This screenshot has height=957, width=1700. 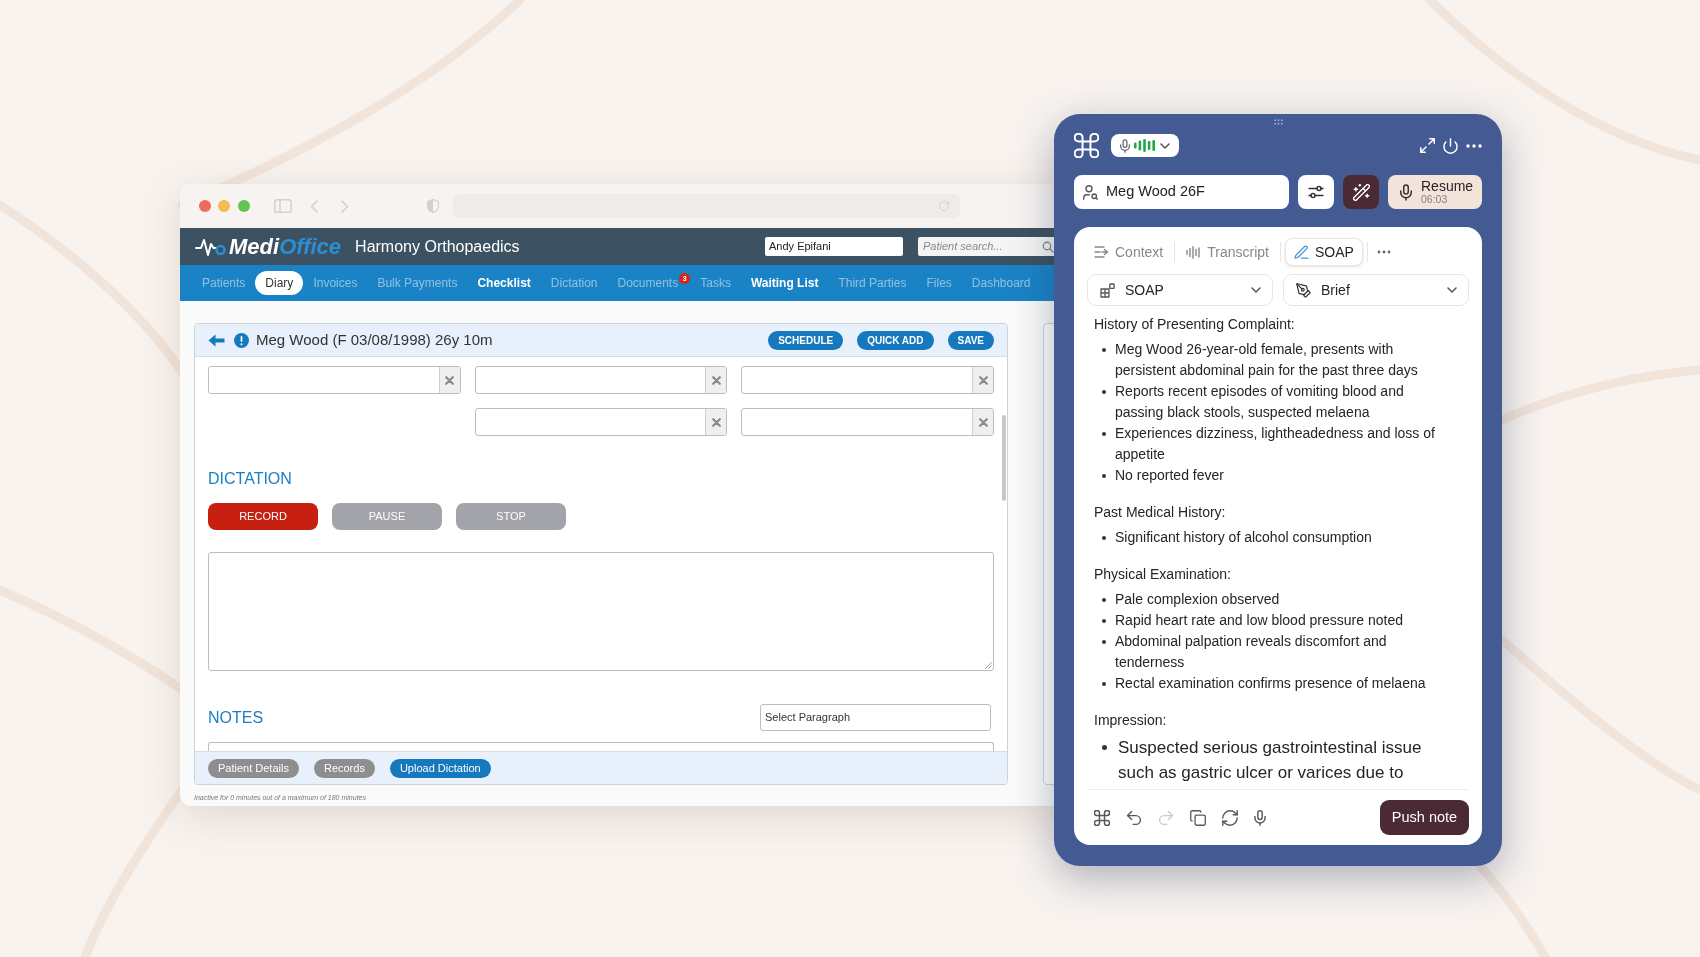 What do you see at coordinates (1001, 283) in the screenshot?
I see `nav-tab: Dashboard` at bounding box center [1001, 283].